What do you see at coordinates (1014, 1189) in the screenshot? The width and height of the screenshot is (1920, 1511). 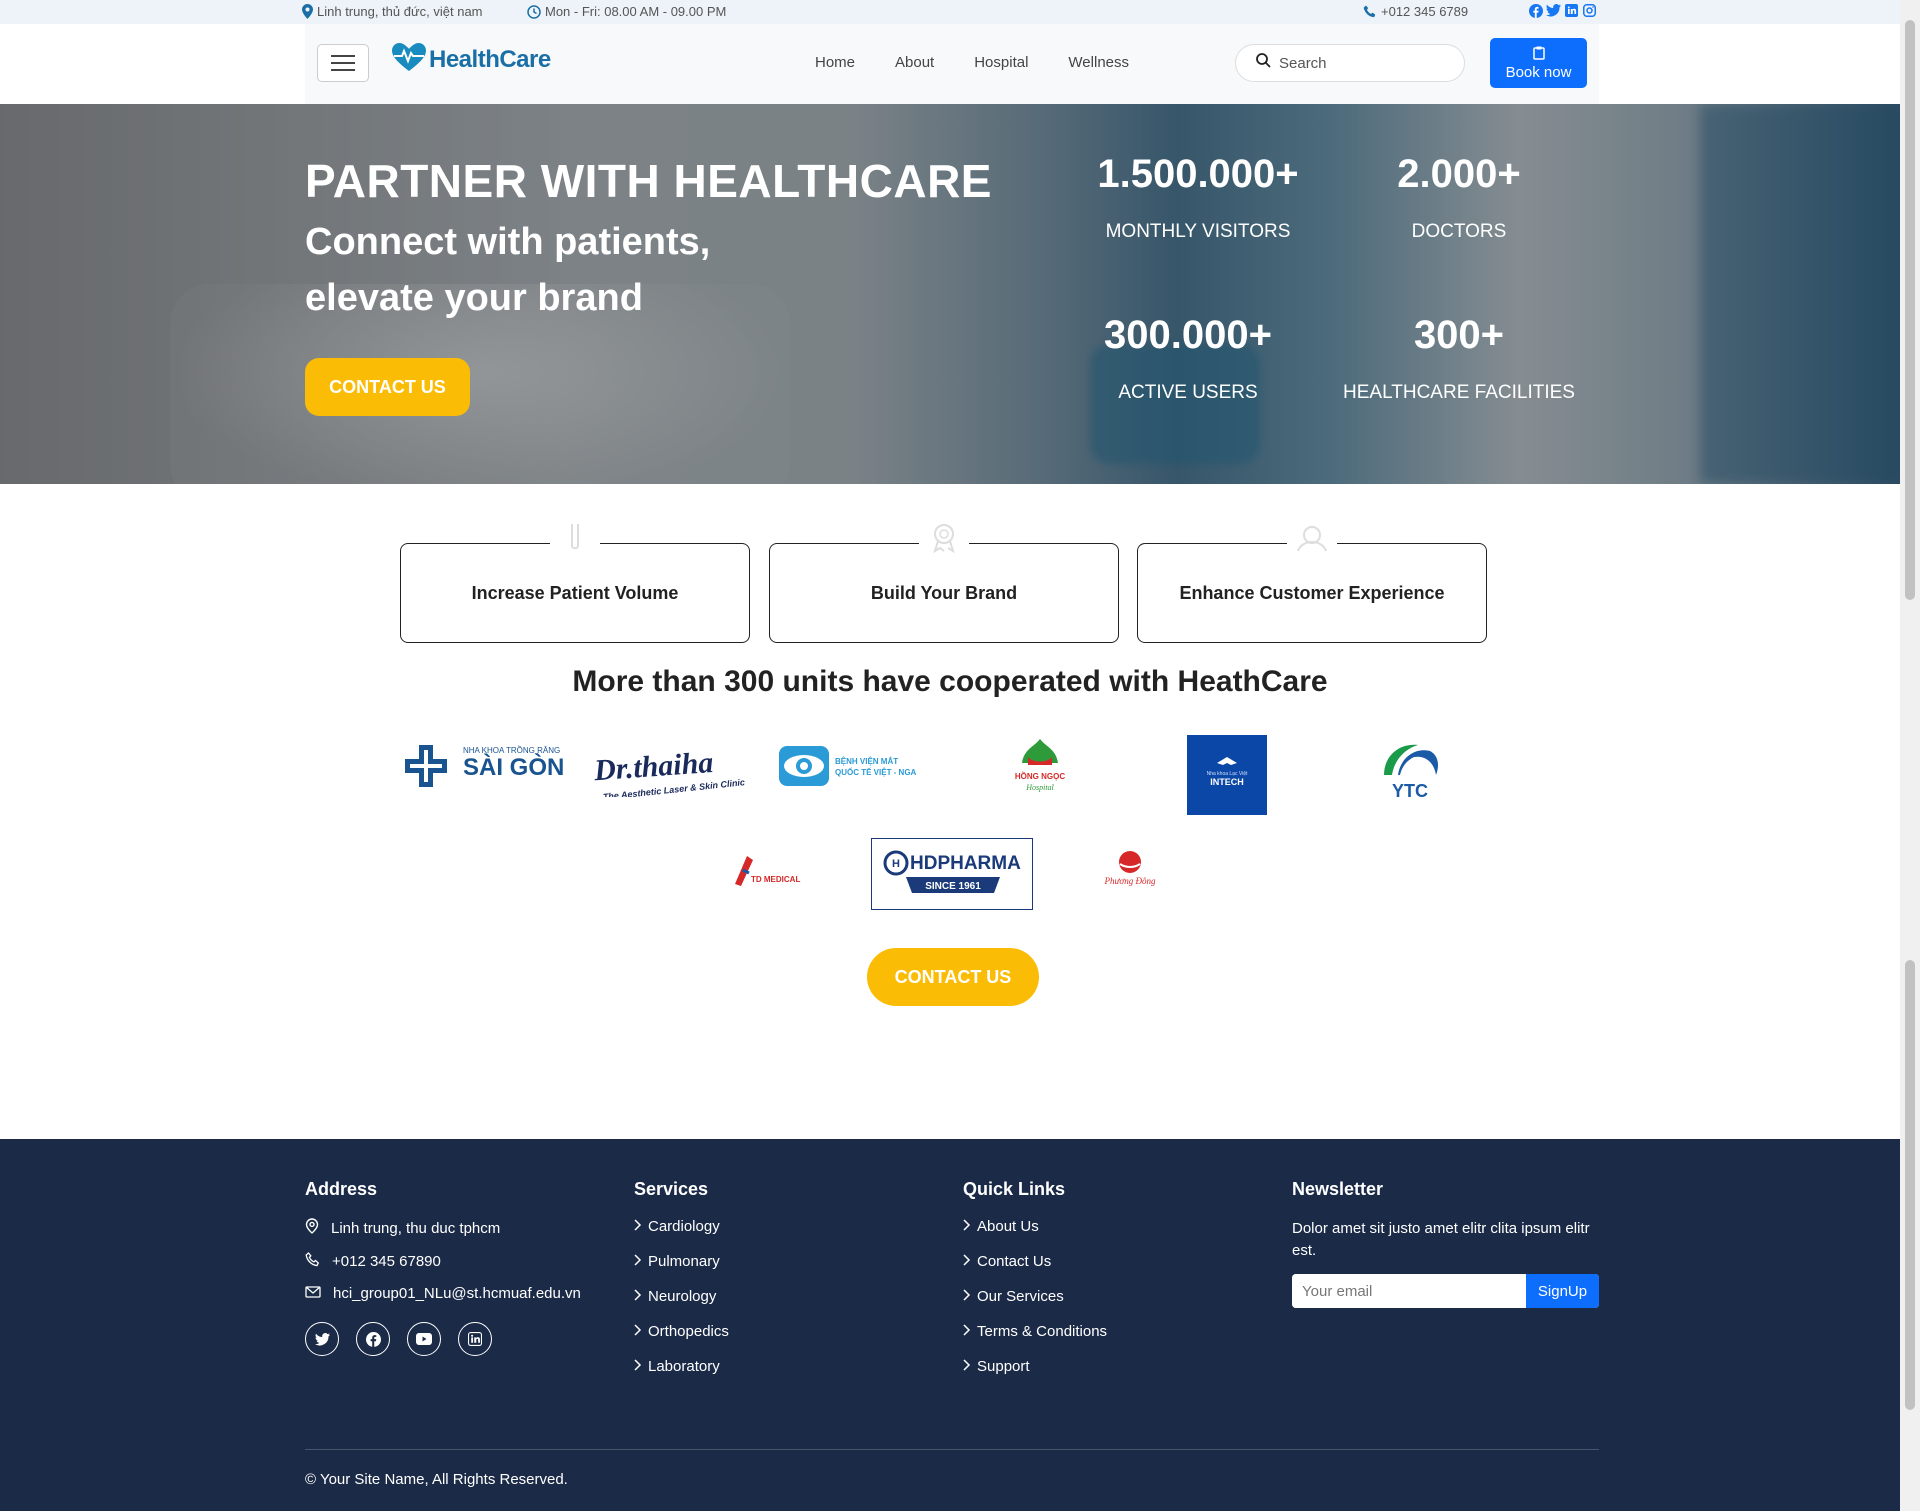 I see `footer-heading: Quick Links` at bounding box center [1014, 1189].